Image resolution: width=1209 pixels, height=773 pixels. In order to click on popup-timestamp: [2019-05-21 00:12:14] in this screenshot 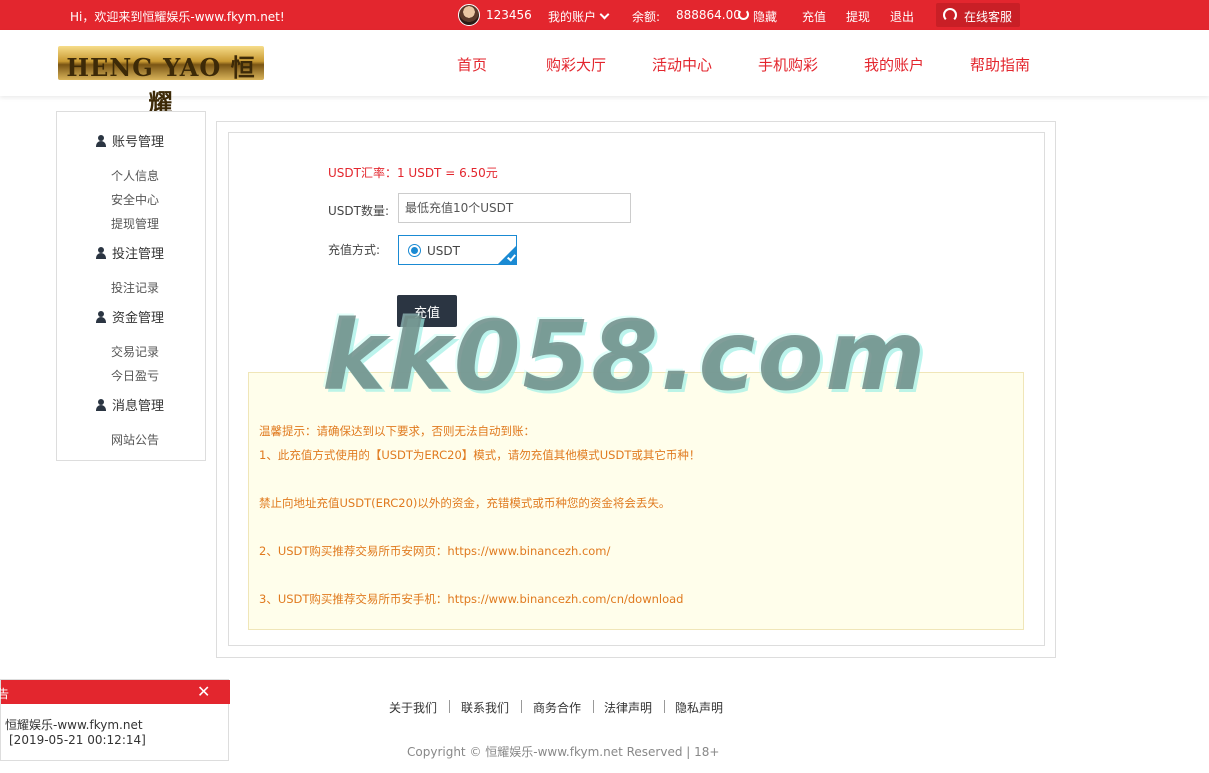, I will do `click(77, 740)`.